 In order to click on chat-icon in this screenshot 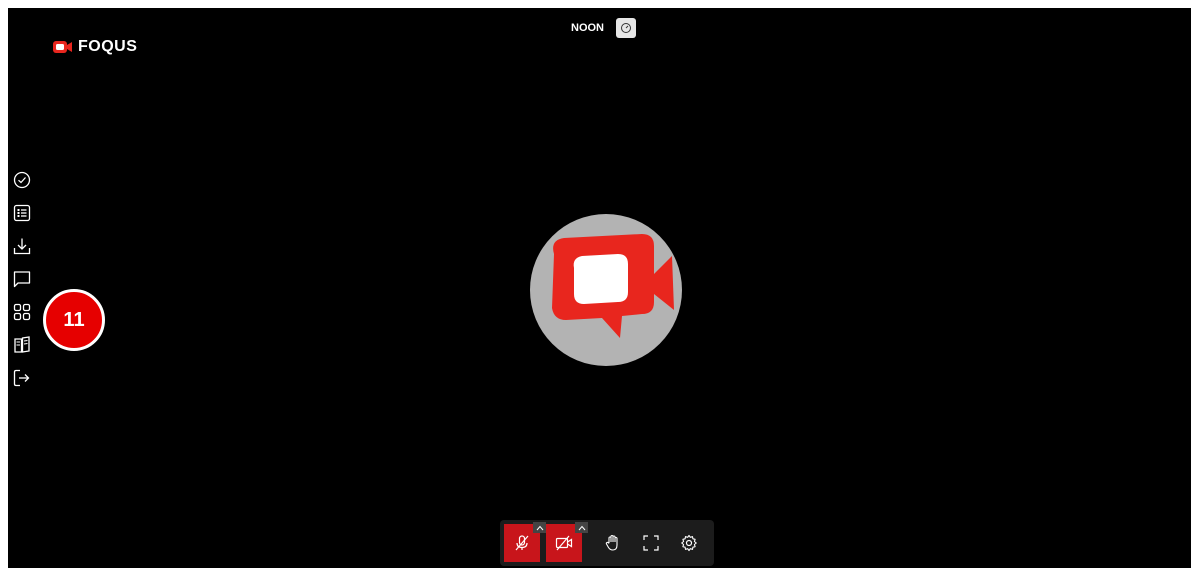, I will do `click(22, 279)`.